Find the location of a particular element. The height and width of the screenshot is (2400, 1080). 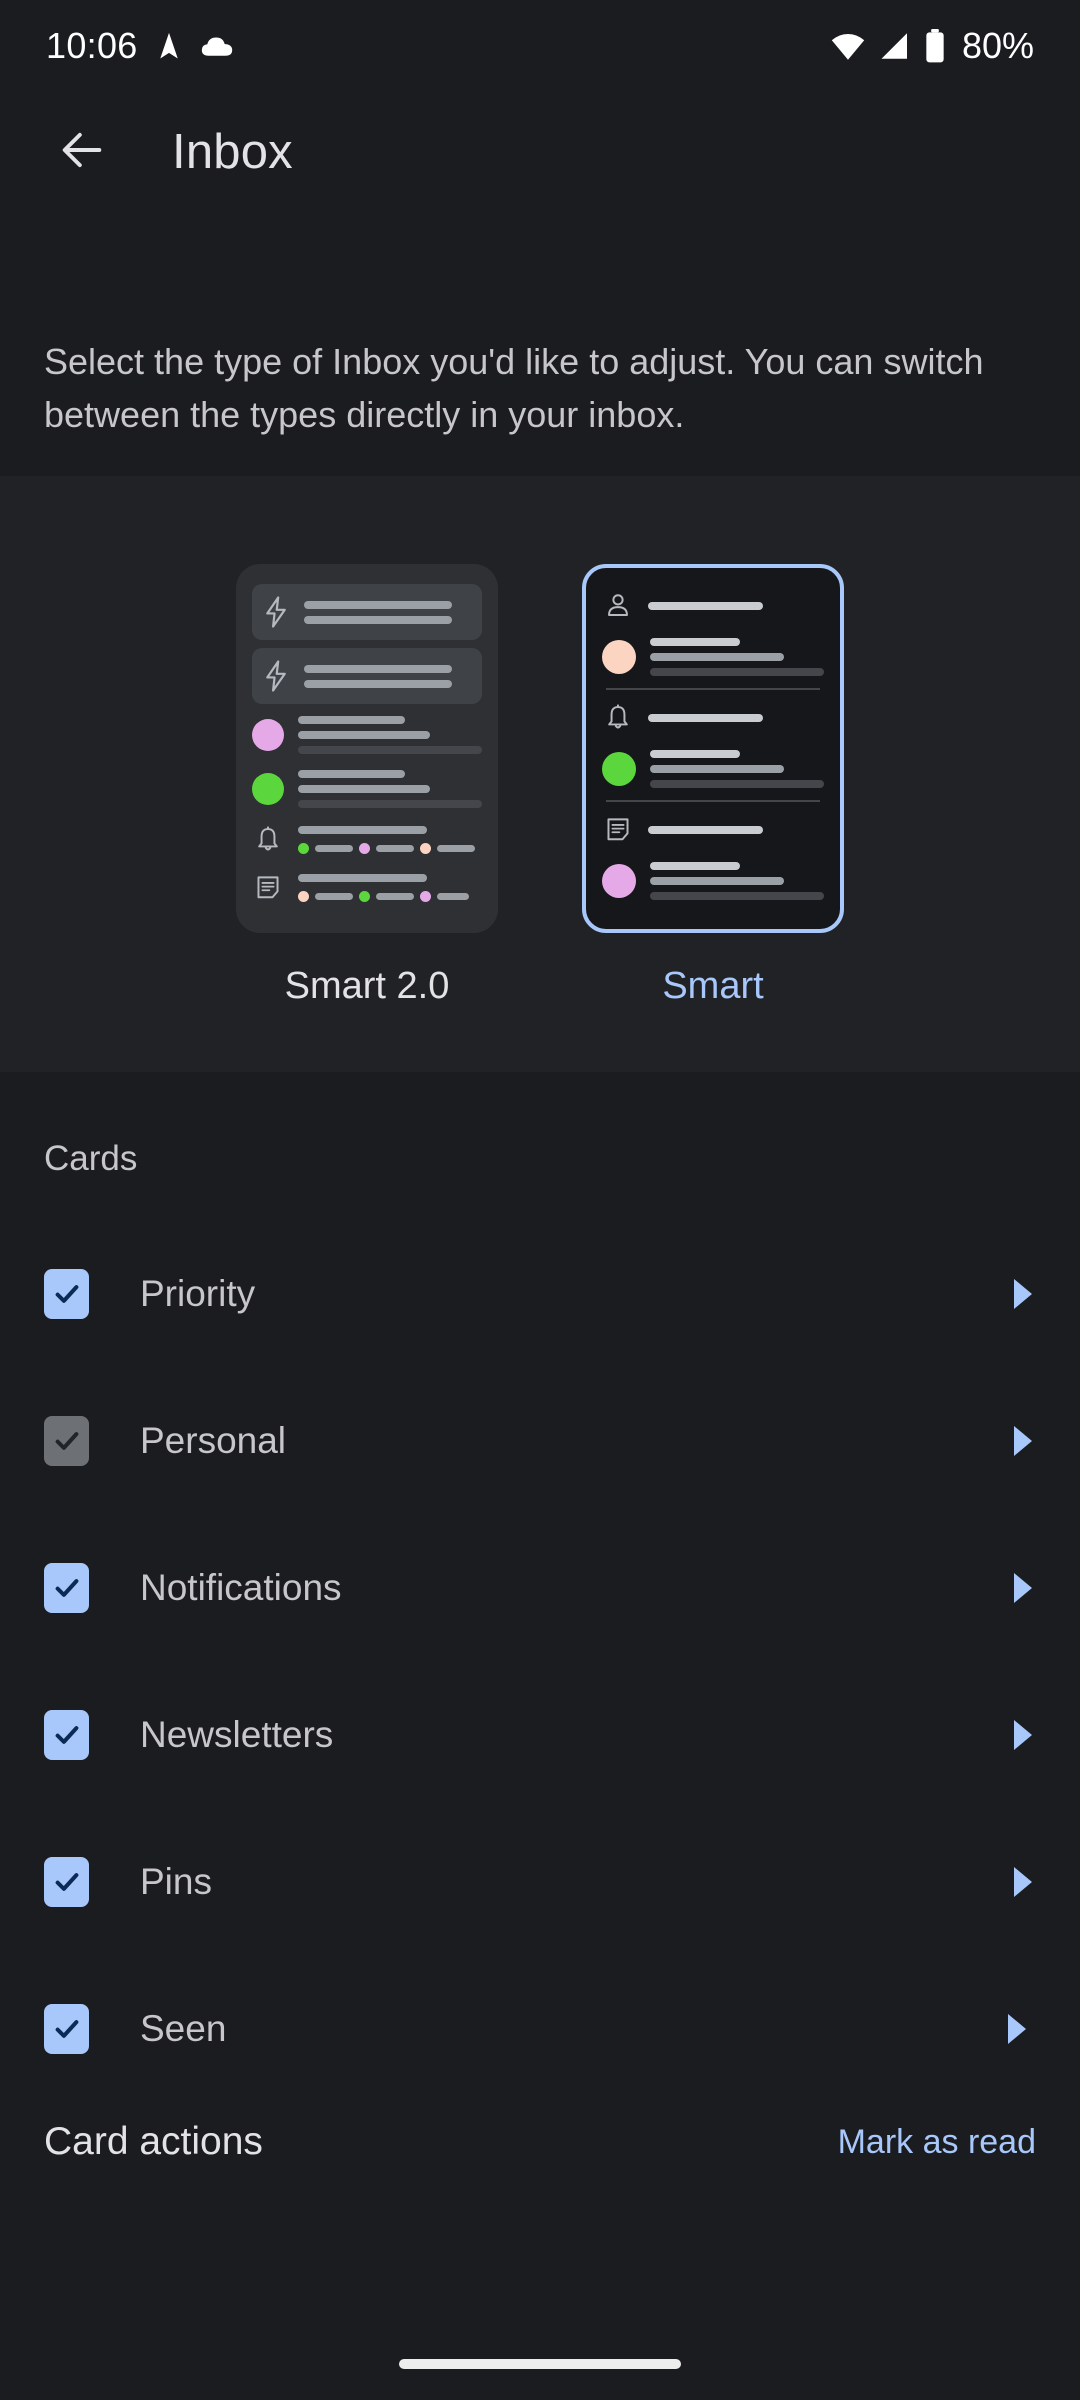

table-row: Pins is located at coordinates (540, 1881).